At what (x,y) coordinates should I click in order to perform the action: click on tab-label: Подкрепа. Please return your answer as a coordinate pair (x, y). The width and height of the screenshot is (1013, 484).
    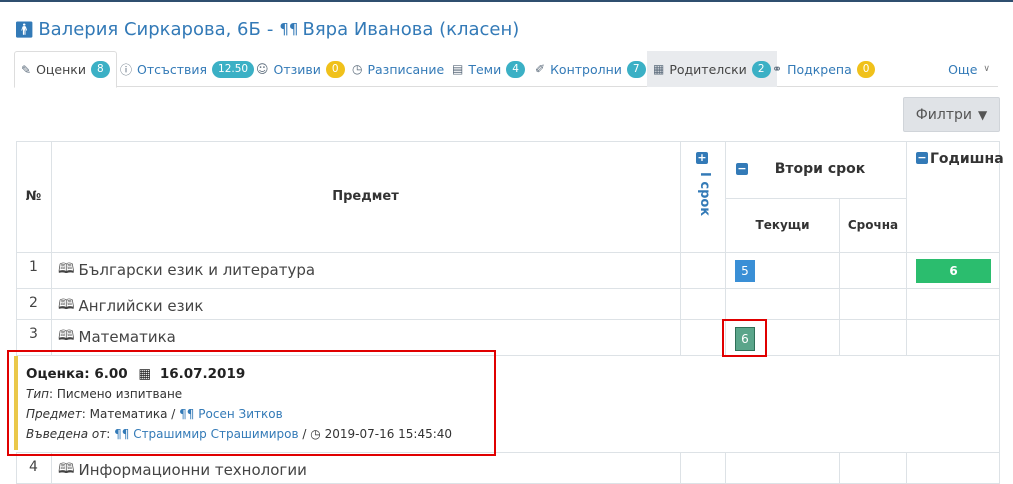
    Looking at the image, I should click on (819, 69).